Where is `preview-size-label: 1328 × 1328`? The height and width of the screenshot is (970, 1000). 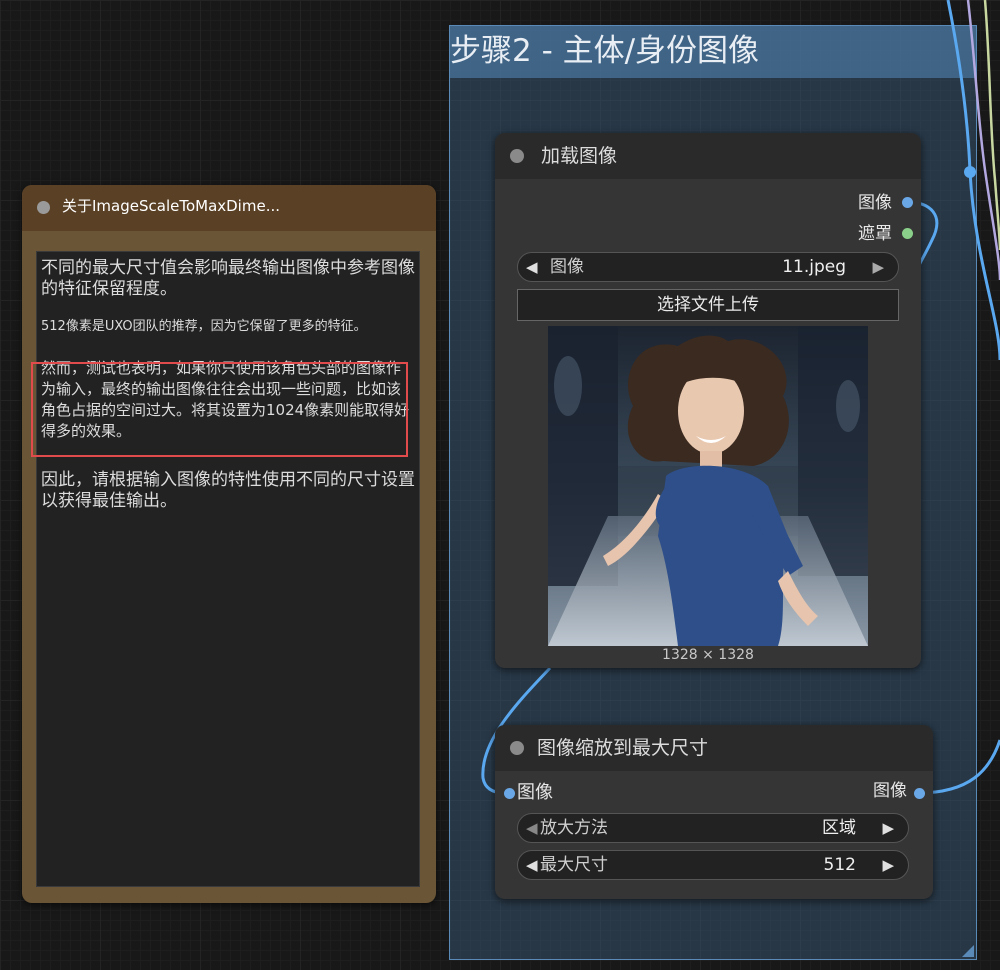 preview-size-label: 1328 × 1328 is located at coordinates (708, 655).